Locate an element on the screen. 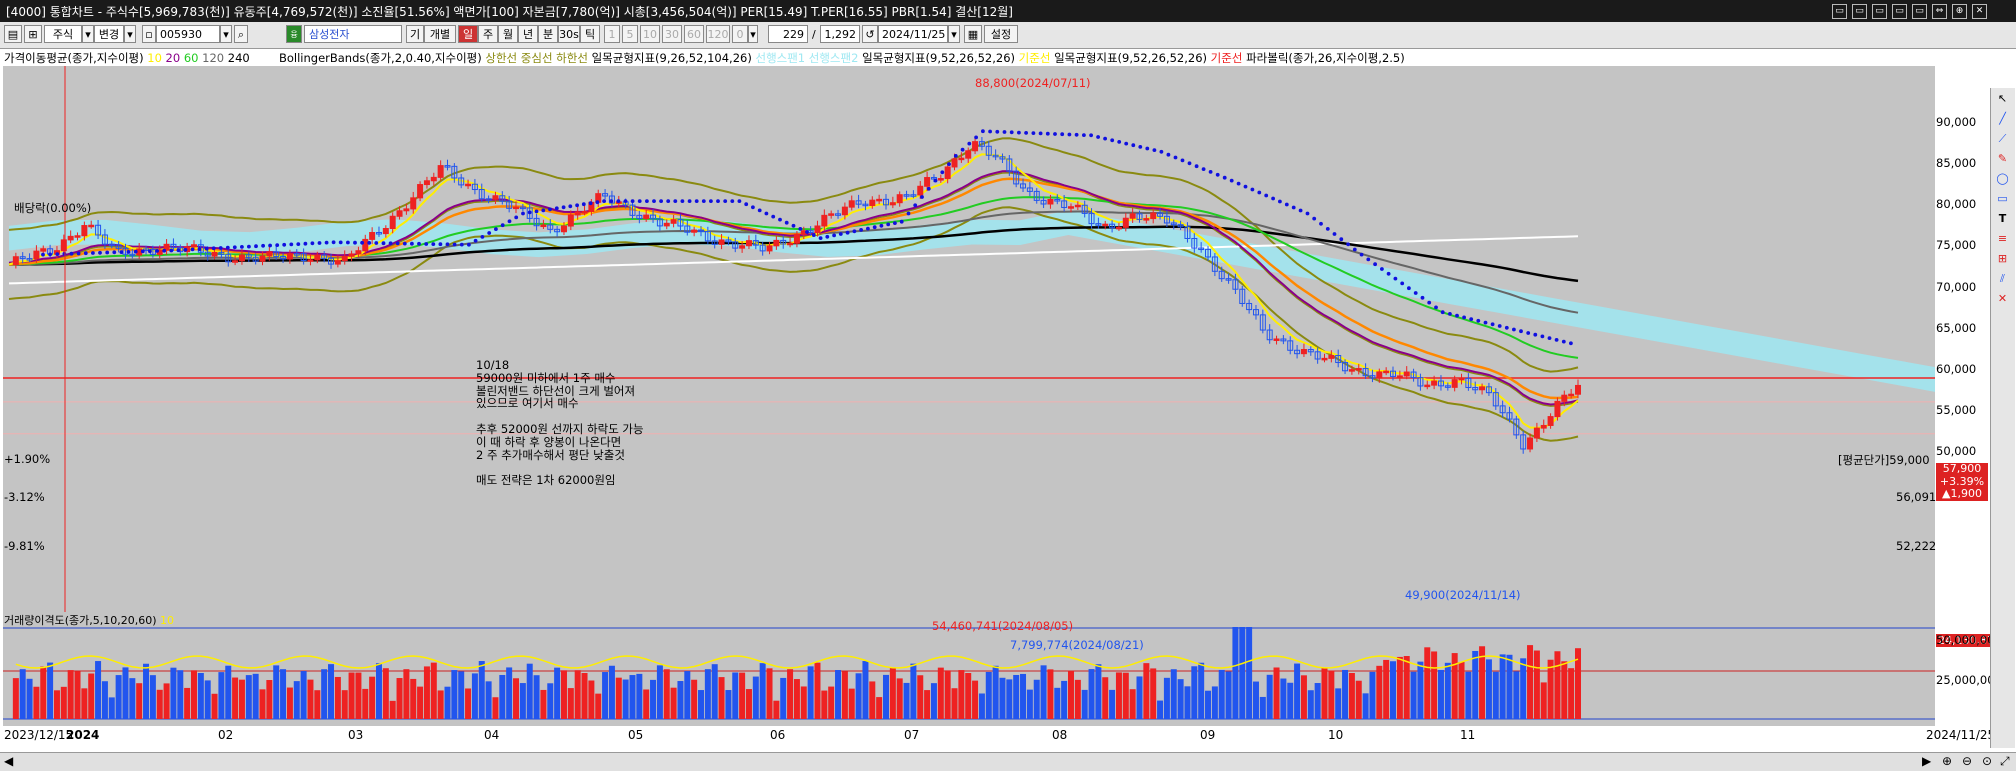 Image resolution: width=2016 pixels, height=771 pixels. minute-120: 120 is located at coordinates (718, 34).